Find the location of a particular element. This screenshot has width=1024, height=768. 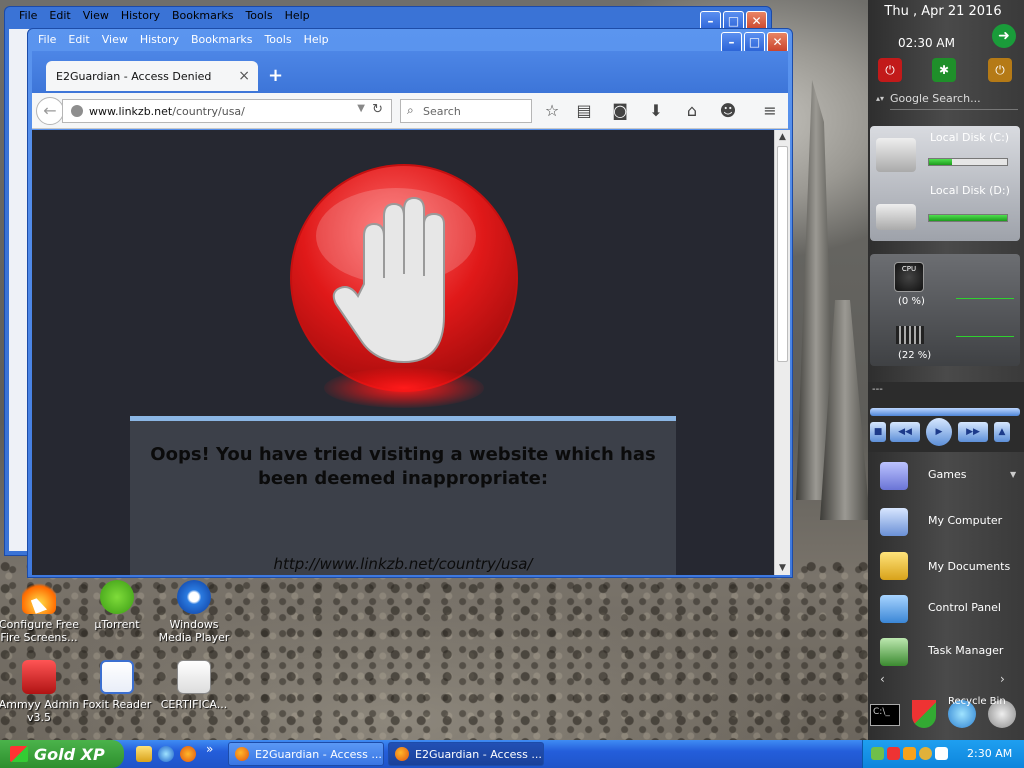

download-icon: ⬇ is located at coordinates (656, 110).